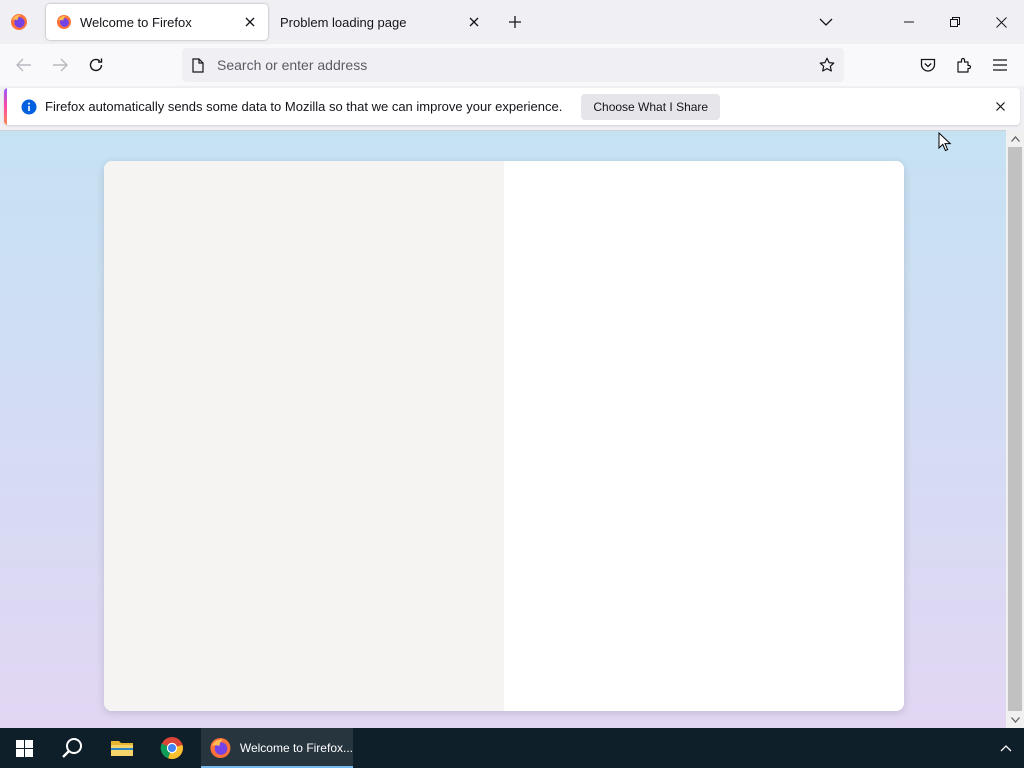 This screenshot has width=1024, height=768. What do you see at coordinates (24, 65) in the screenshot?
I see `arrow-left-icon` at bounding box center [24, 65].